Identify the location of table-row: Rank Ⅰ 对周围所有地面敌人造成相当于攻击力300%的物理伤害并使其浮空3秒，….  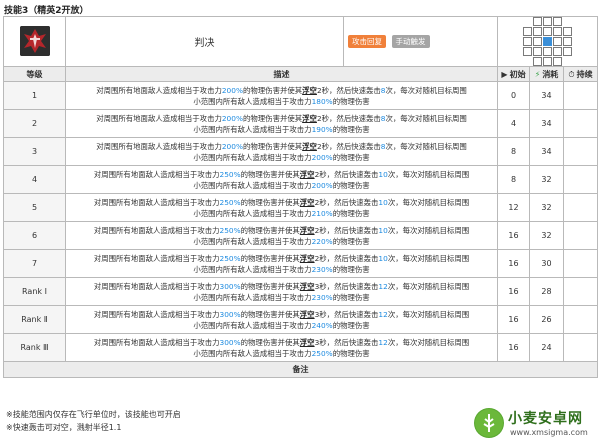
(301, 291).